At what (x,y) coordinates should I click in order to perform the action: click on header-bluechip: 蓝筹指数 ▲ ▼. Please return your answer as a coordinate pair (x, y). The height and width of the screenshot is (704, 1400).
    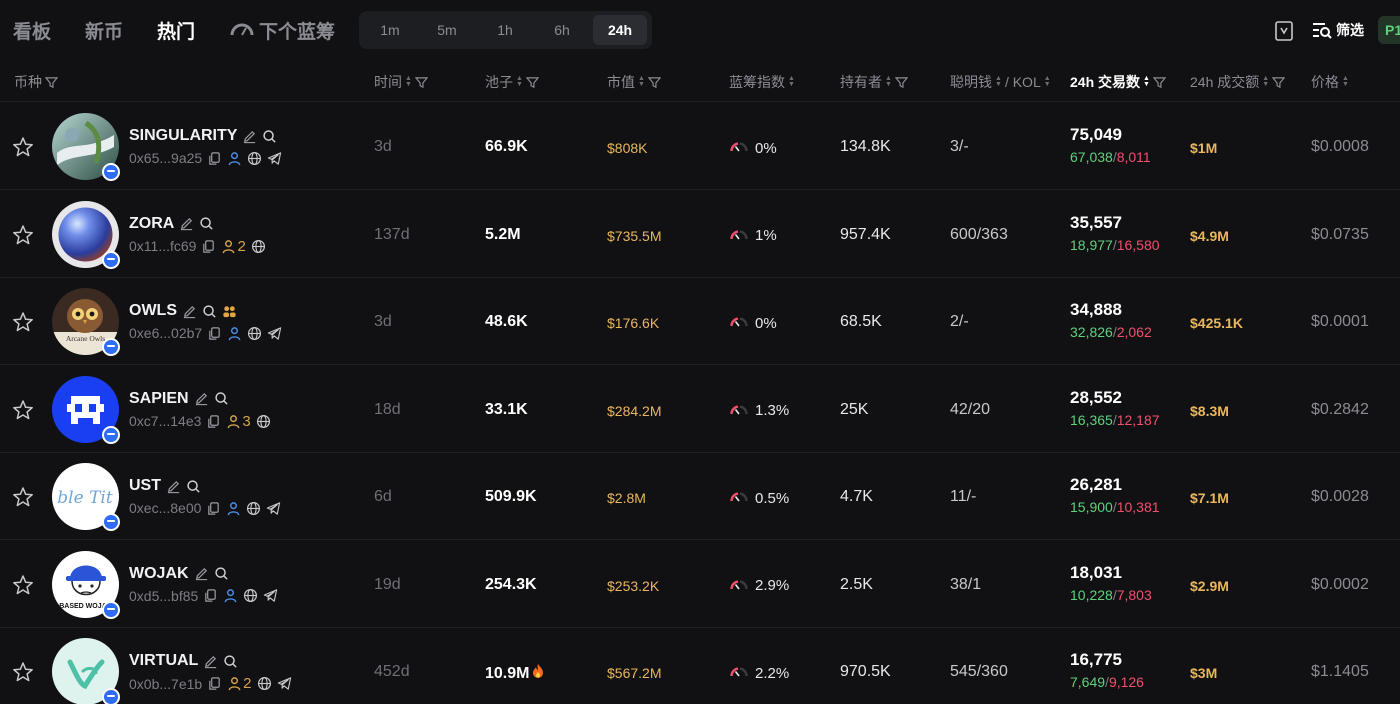
    Looking at the image, I should click on (762, 82).